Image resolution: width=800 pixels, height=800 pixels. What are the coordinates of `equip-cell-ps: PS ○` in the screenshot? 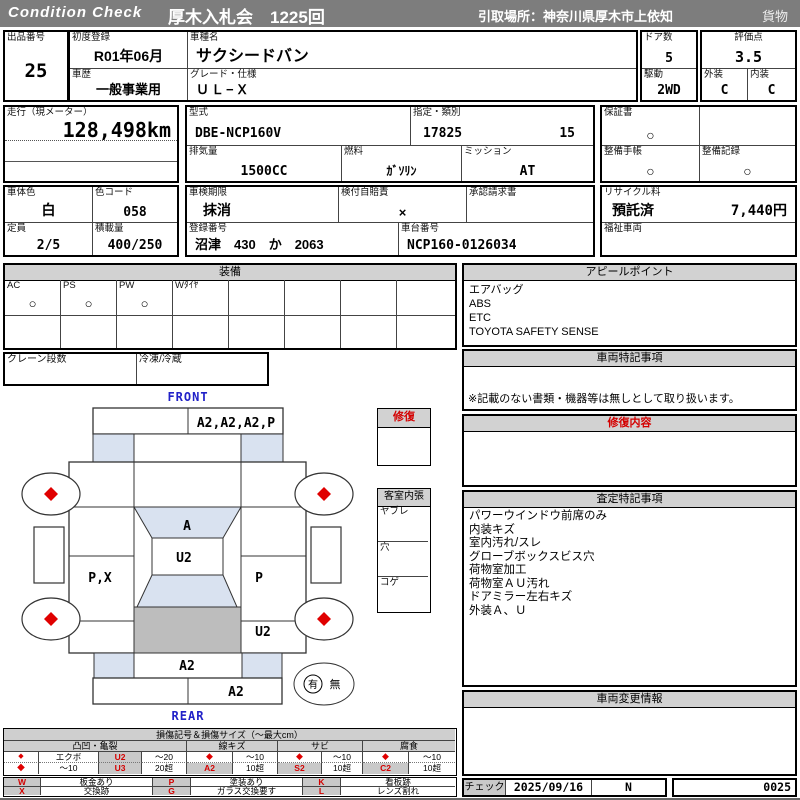 It's located at (89, 298).